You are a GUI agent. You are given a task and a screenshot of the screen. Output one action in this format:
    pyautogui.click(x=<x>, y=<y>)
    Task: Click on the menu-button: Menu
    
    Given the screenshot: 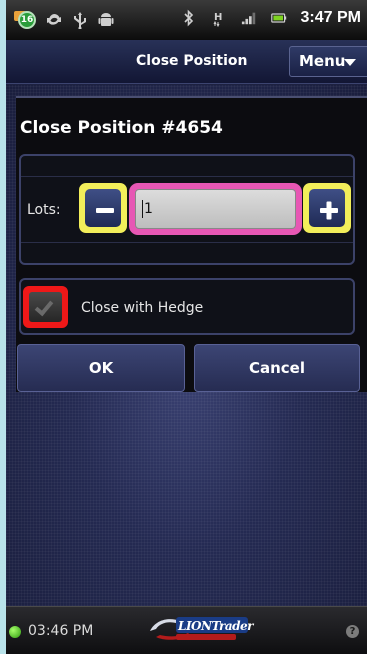 What is the action you would take?
    pyautogui.click(x=328, y=61)
    